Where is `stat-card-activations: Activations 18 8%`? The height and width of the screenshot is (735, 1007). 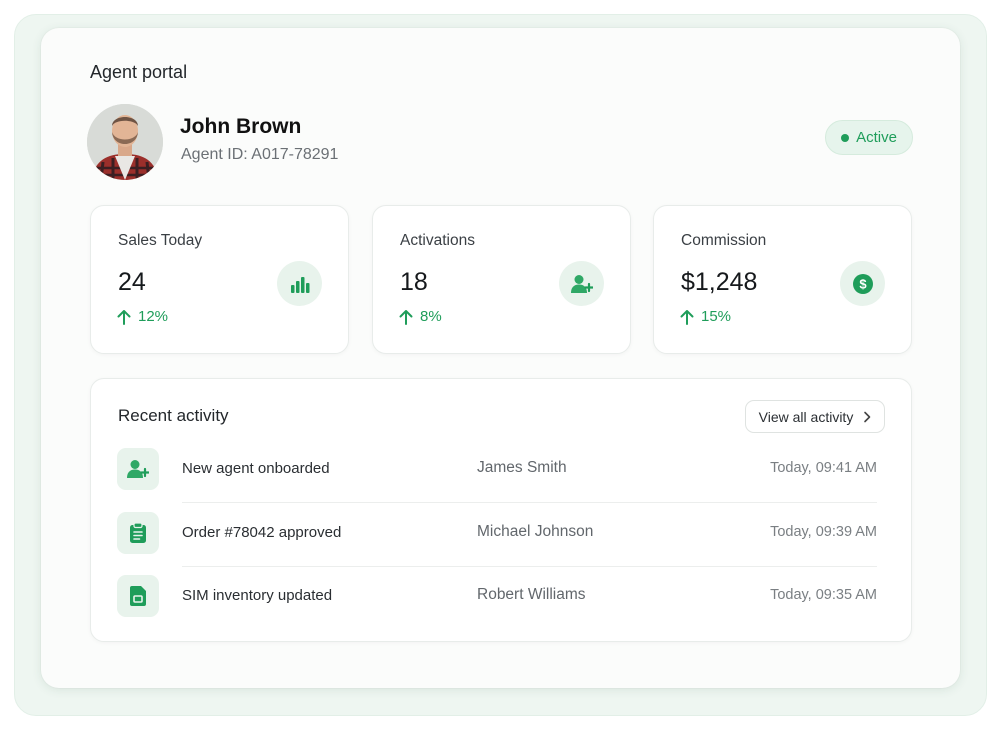
stat-card-activations: Activations 18 8% is located at coordinates (501, 279).